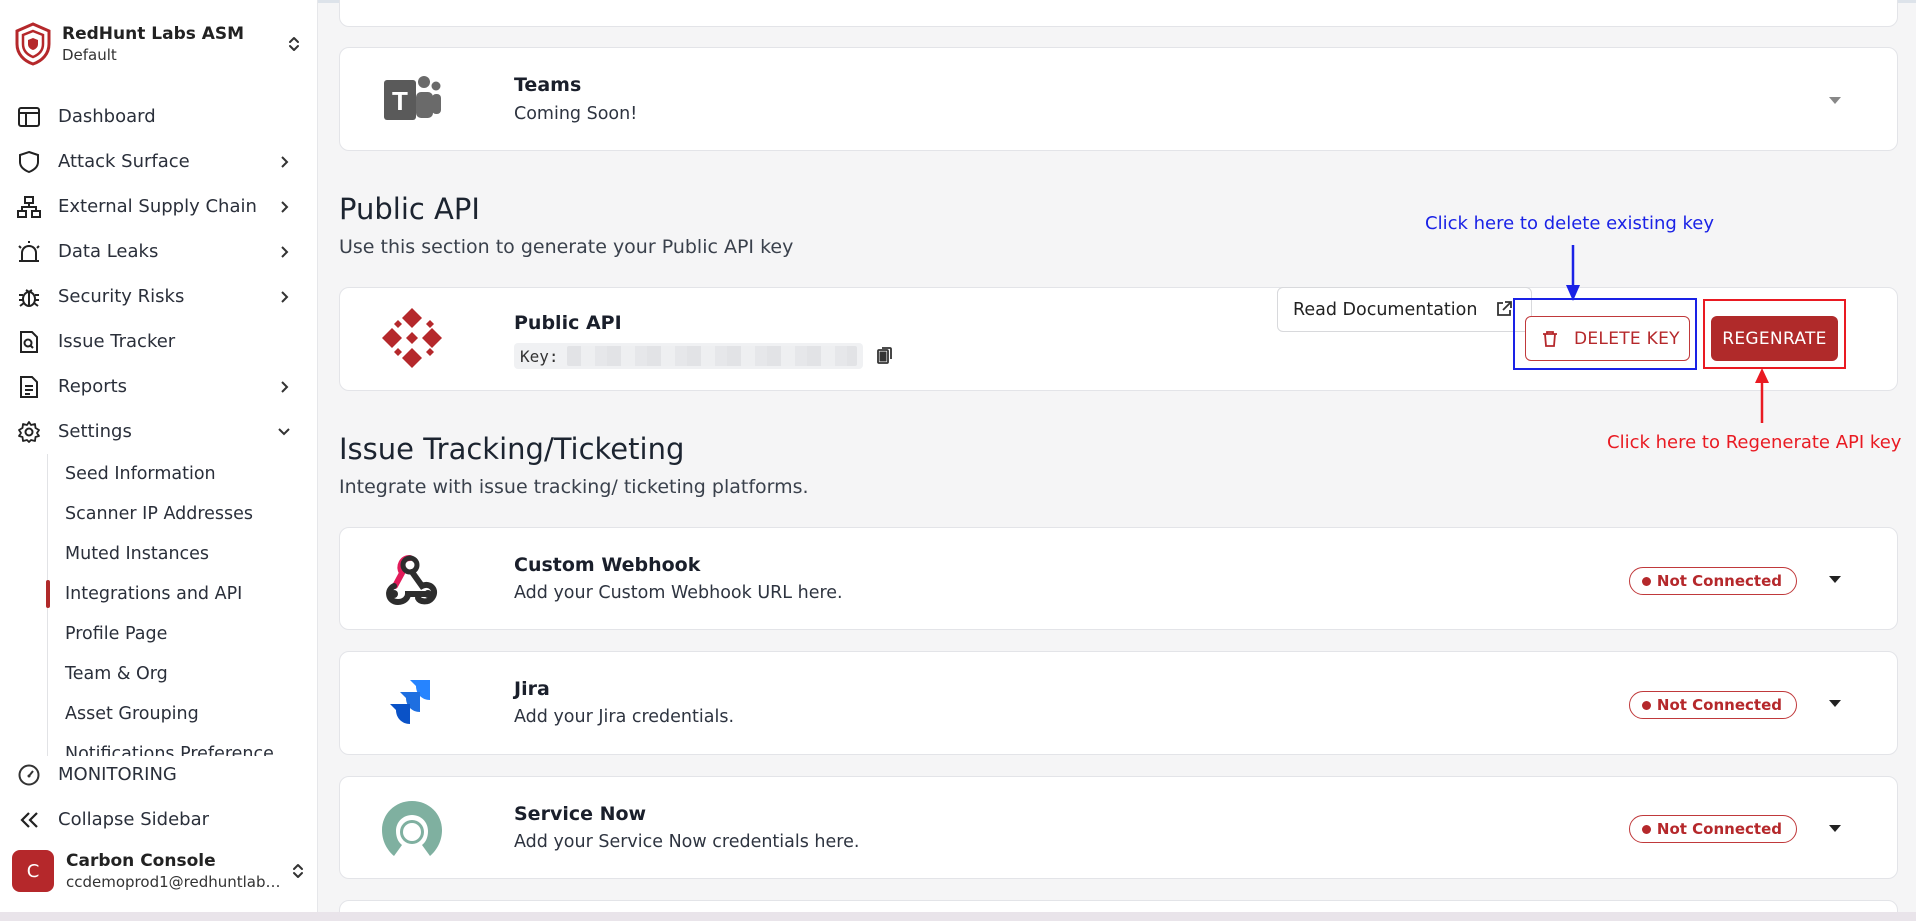  Describe the element at coordinates (1774, 338) in the screenshot. I see `regenerate-button: REGENRATE` at that location.